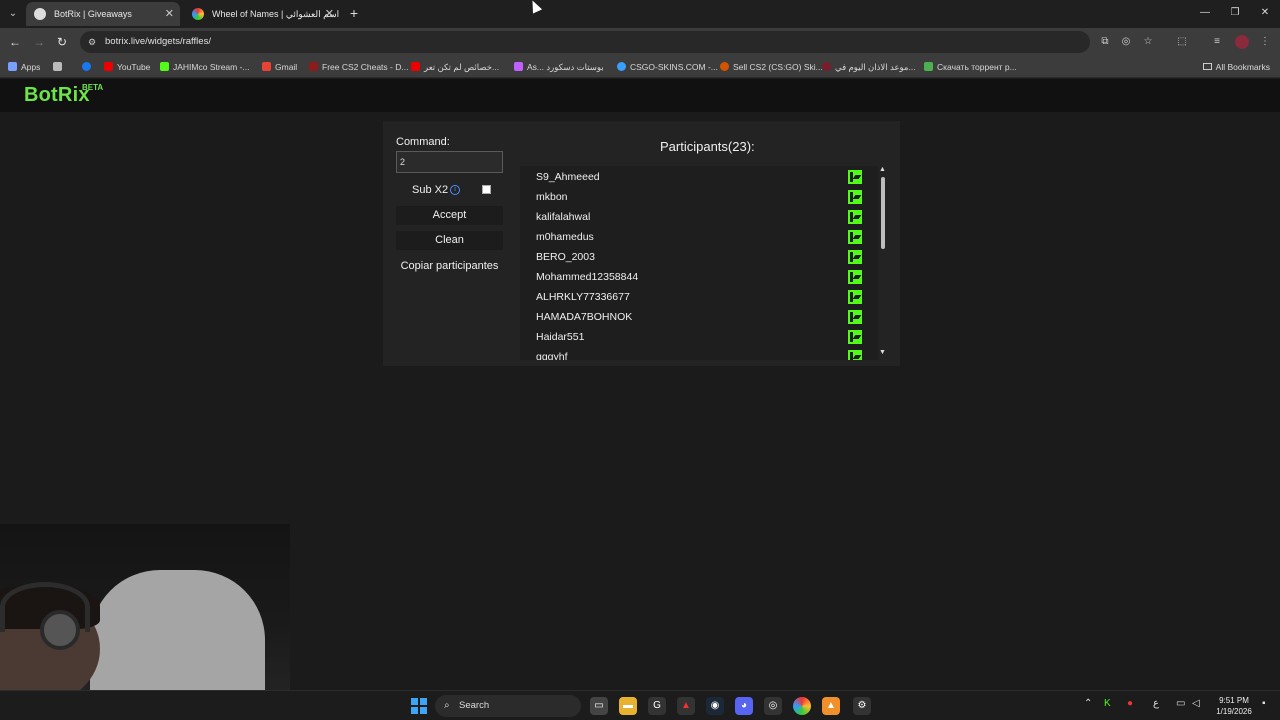  Describe the element at coordinates (565, 257) in the screenshot. I see `participant-name: BERO_2003` at that location.